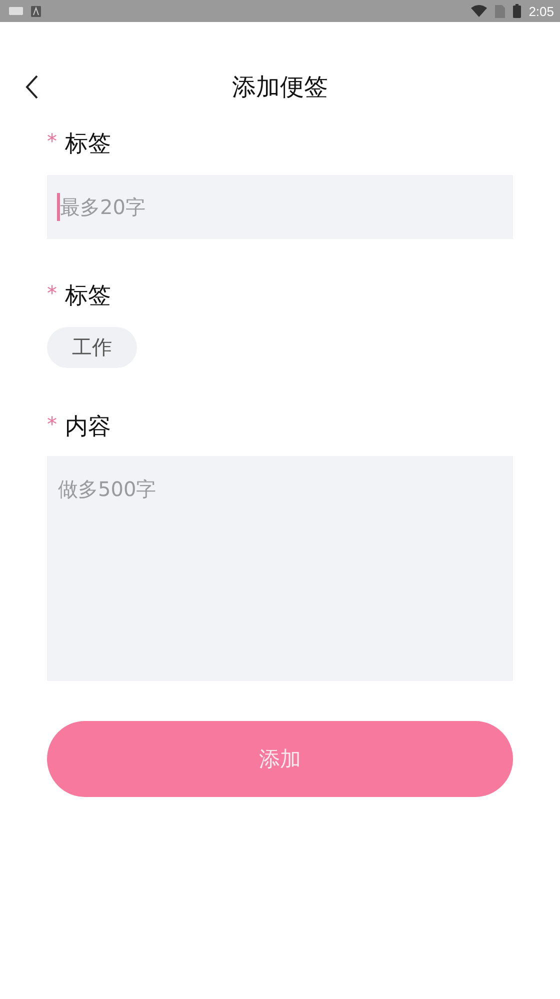 This screenshot has height=999, width=560. What do you see at coordinates (280, 87) in the screenshot?
I see `page-title: 添加便签` at bounding box center [280, 87].